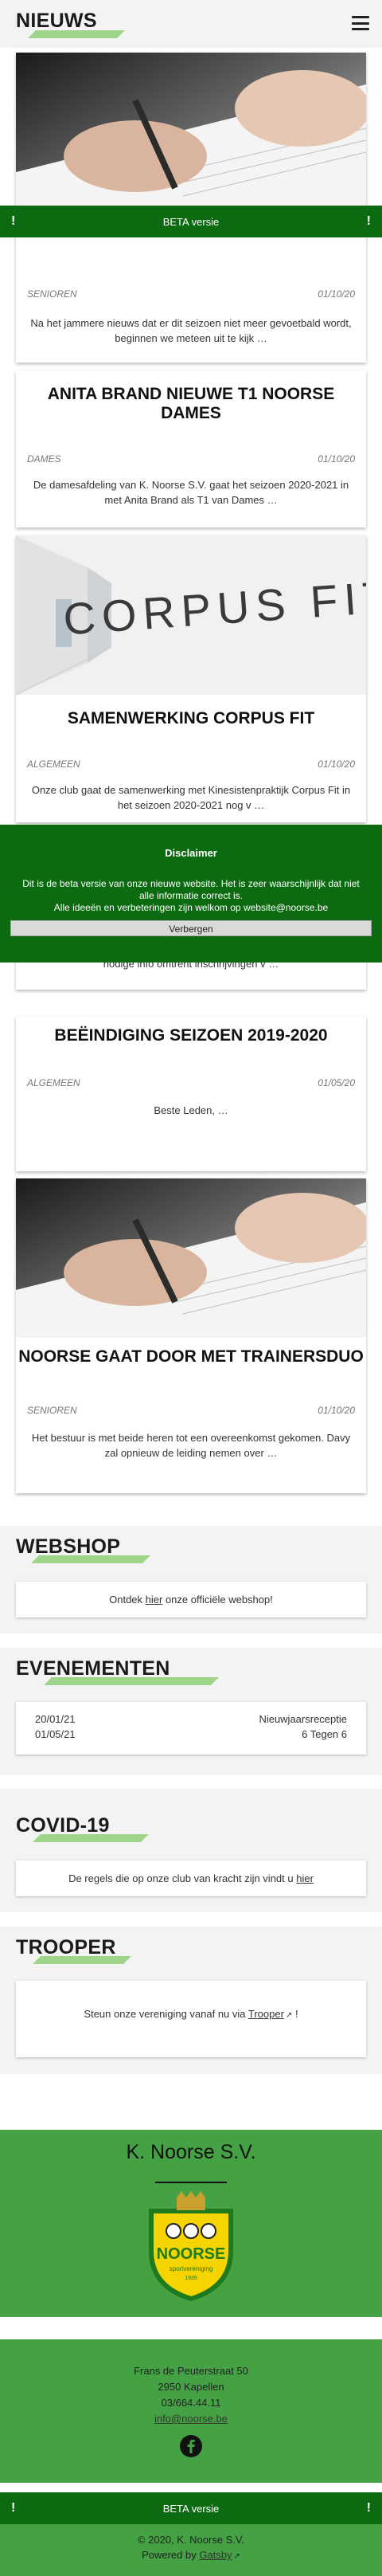 This screenshot has width=382, height=2576. I want to click on event-date: 20/01/21, so click(55, 1719).